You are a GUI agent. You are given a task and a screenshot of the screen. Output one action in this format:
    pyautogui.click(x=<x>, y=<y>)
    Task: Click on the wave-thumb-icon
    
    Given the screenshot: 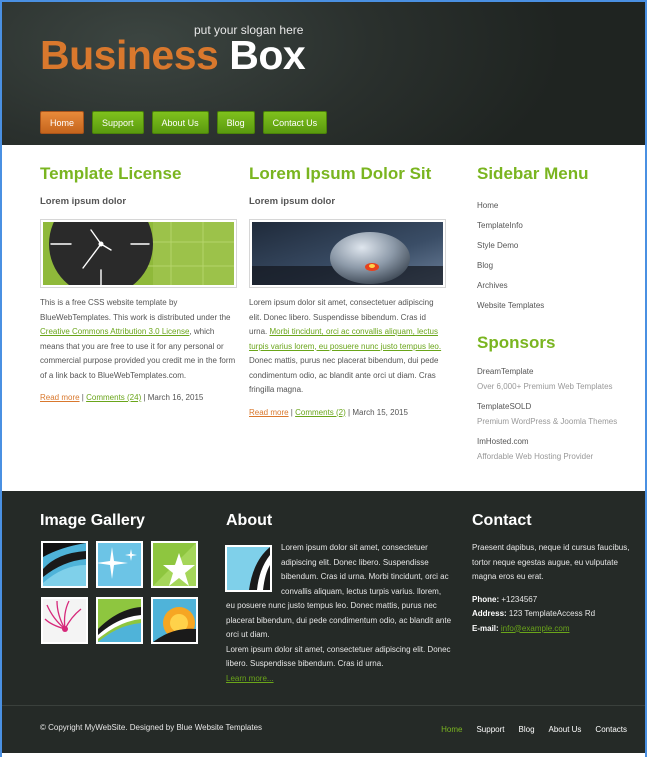 What is the action you would take?
    pyautogui.click(x=64, y=564)
    